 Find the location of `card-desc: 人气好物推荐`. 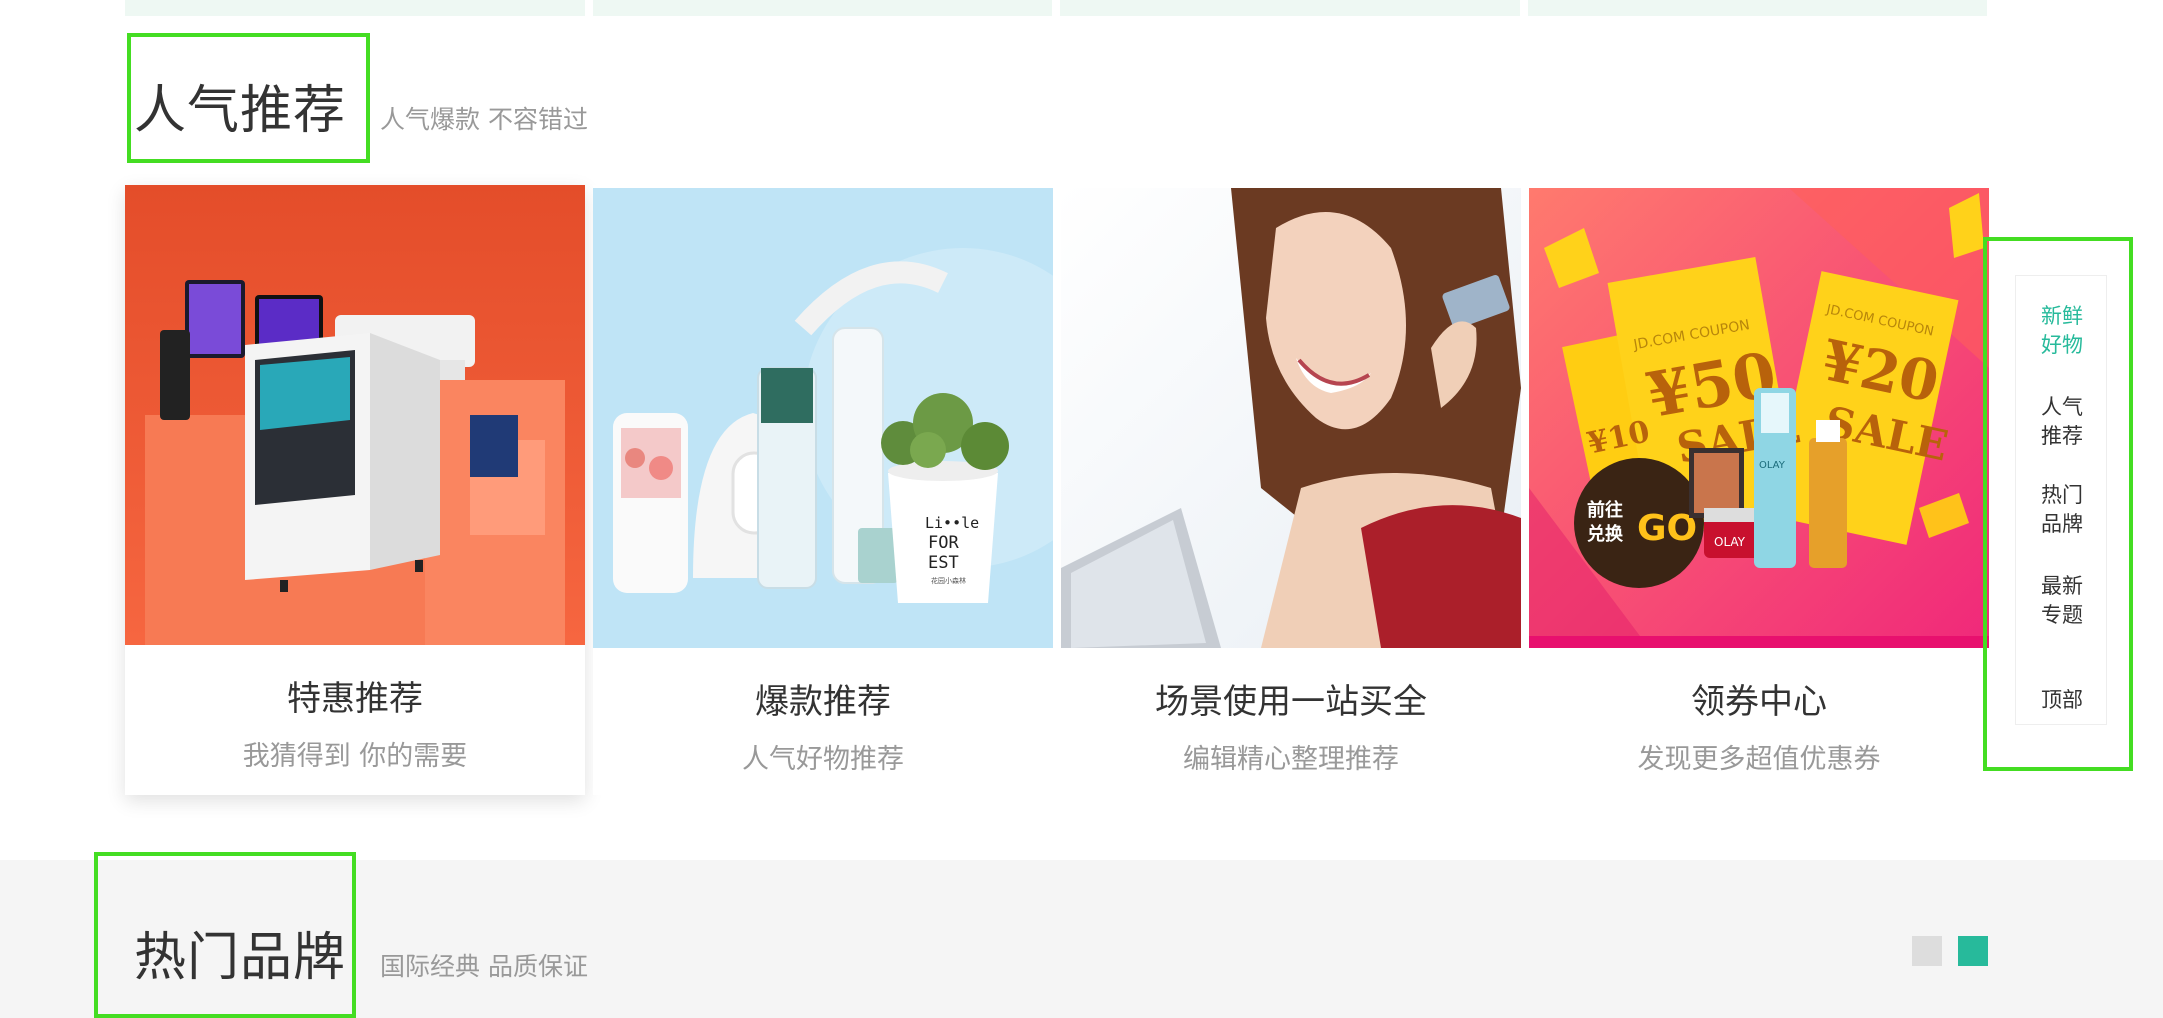

card-desc: 人气好物推荐 is located at coordinates (823, 759).